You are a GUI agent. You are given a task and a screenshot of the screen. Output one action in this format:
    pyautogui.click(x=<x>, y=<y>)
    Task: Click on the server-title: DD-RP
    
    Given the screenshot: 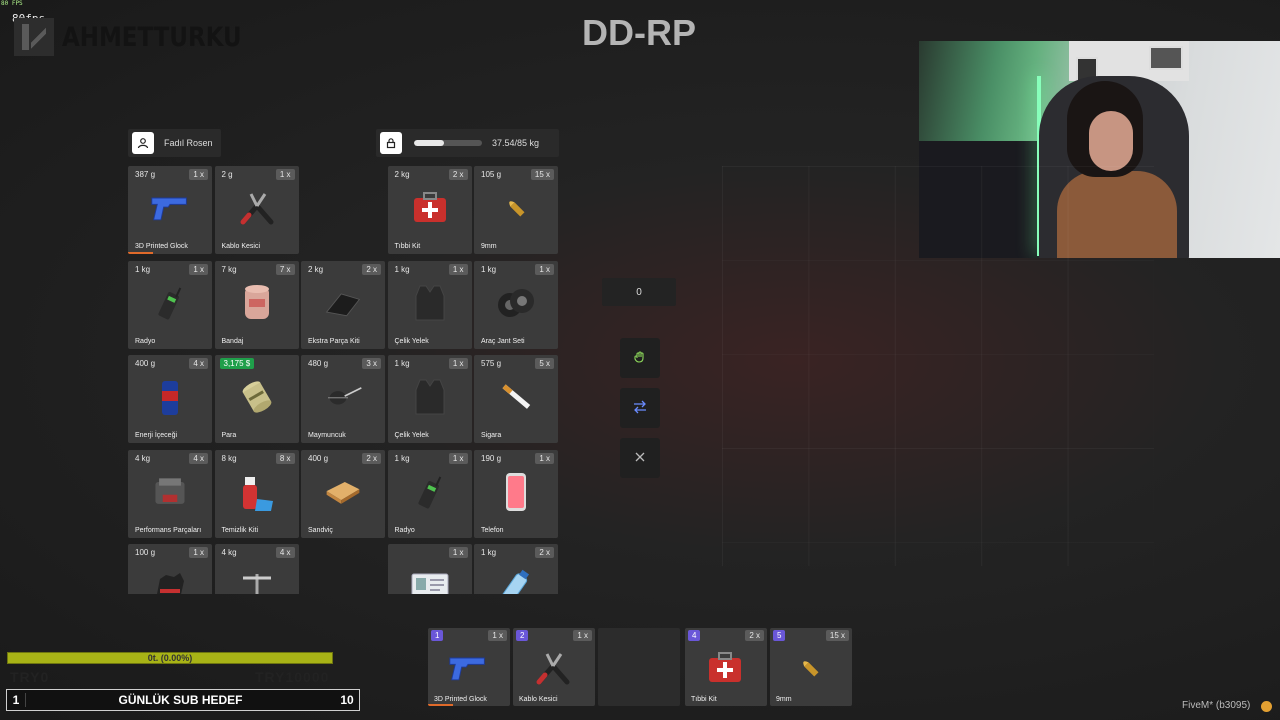 What is the action you would take?
    pyautogui.click(x=639, y=32)
    